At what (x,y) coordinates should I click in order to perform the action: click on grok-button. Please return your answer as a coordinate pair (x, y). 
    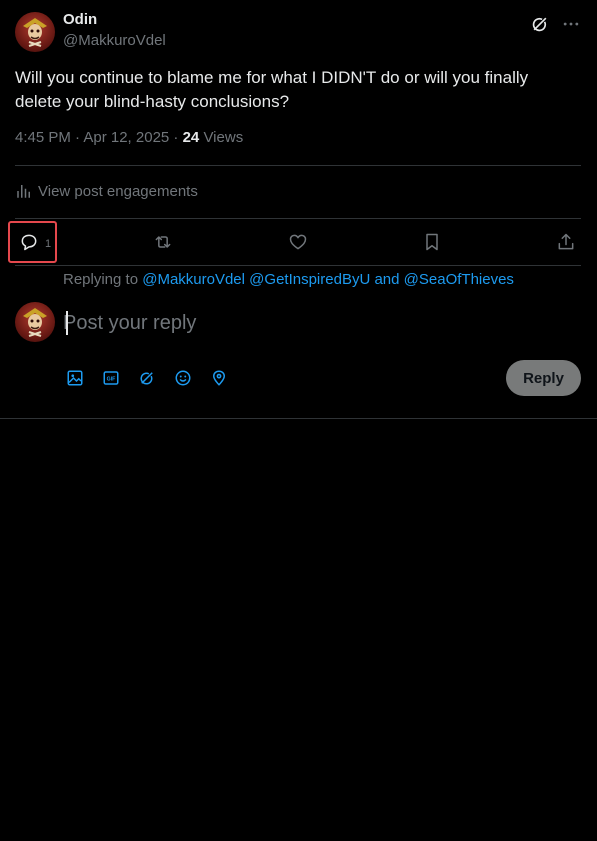
    Looking at the image, I should click on (147, 378).